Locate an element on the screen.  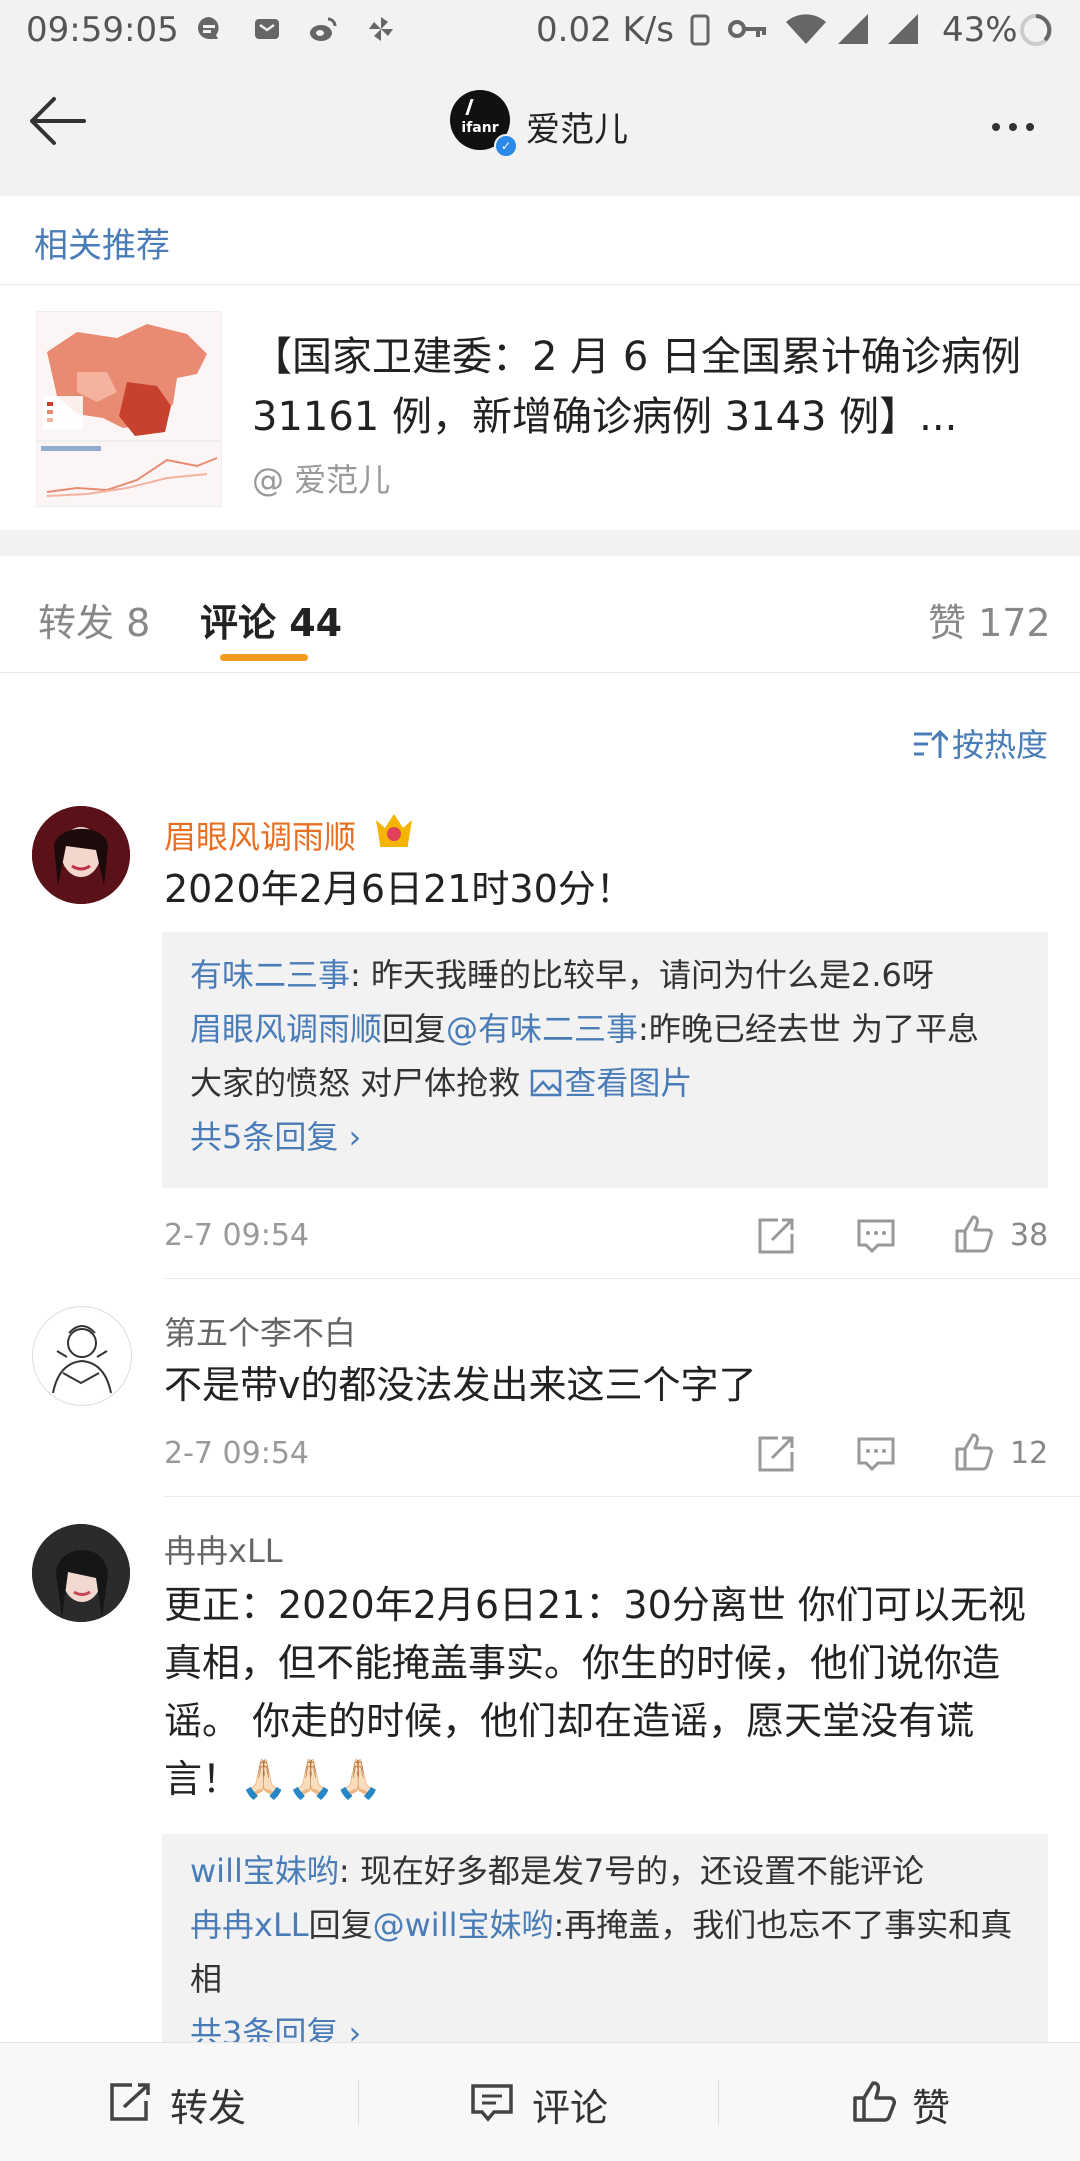
wifi-icon is located at coordinates (806, 29).